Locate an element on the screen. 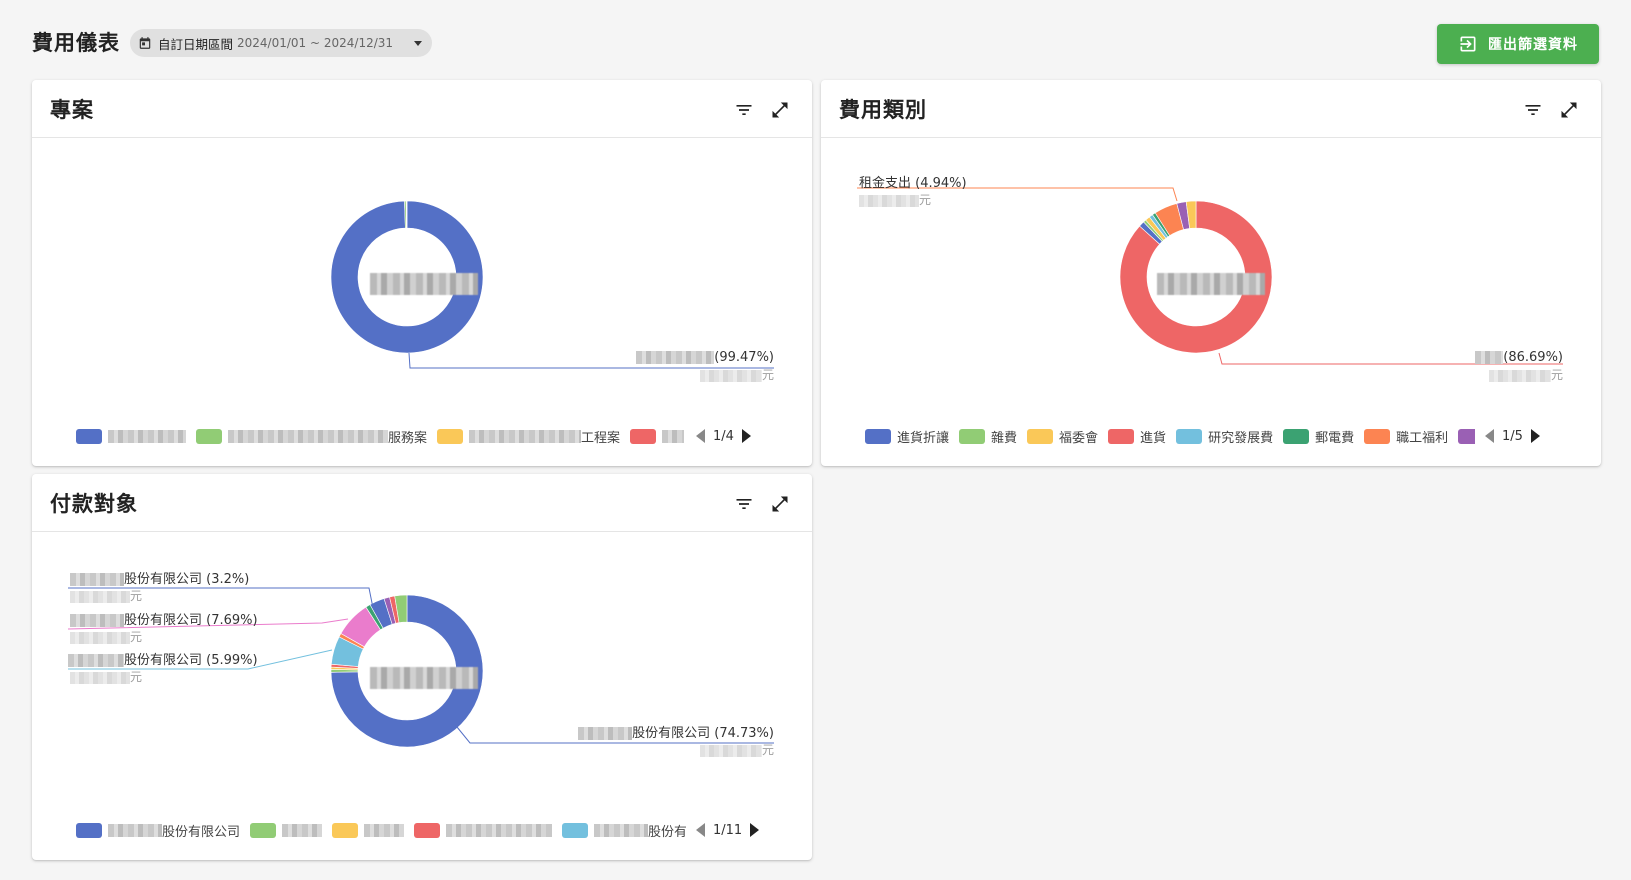  legend-page-indicator: 1/11 is located at coordinates (728, 830).